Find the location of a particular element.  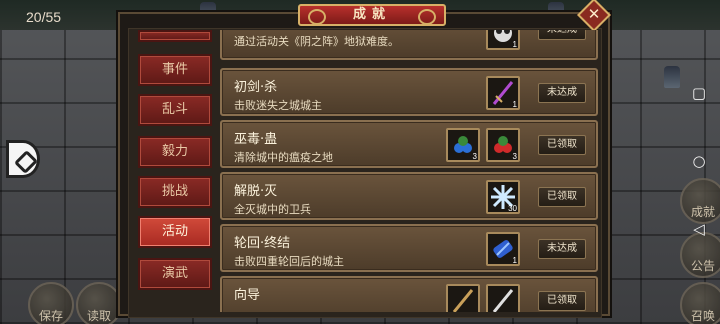

tab-activity: 活动 is located at coordinates (175, 232).